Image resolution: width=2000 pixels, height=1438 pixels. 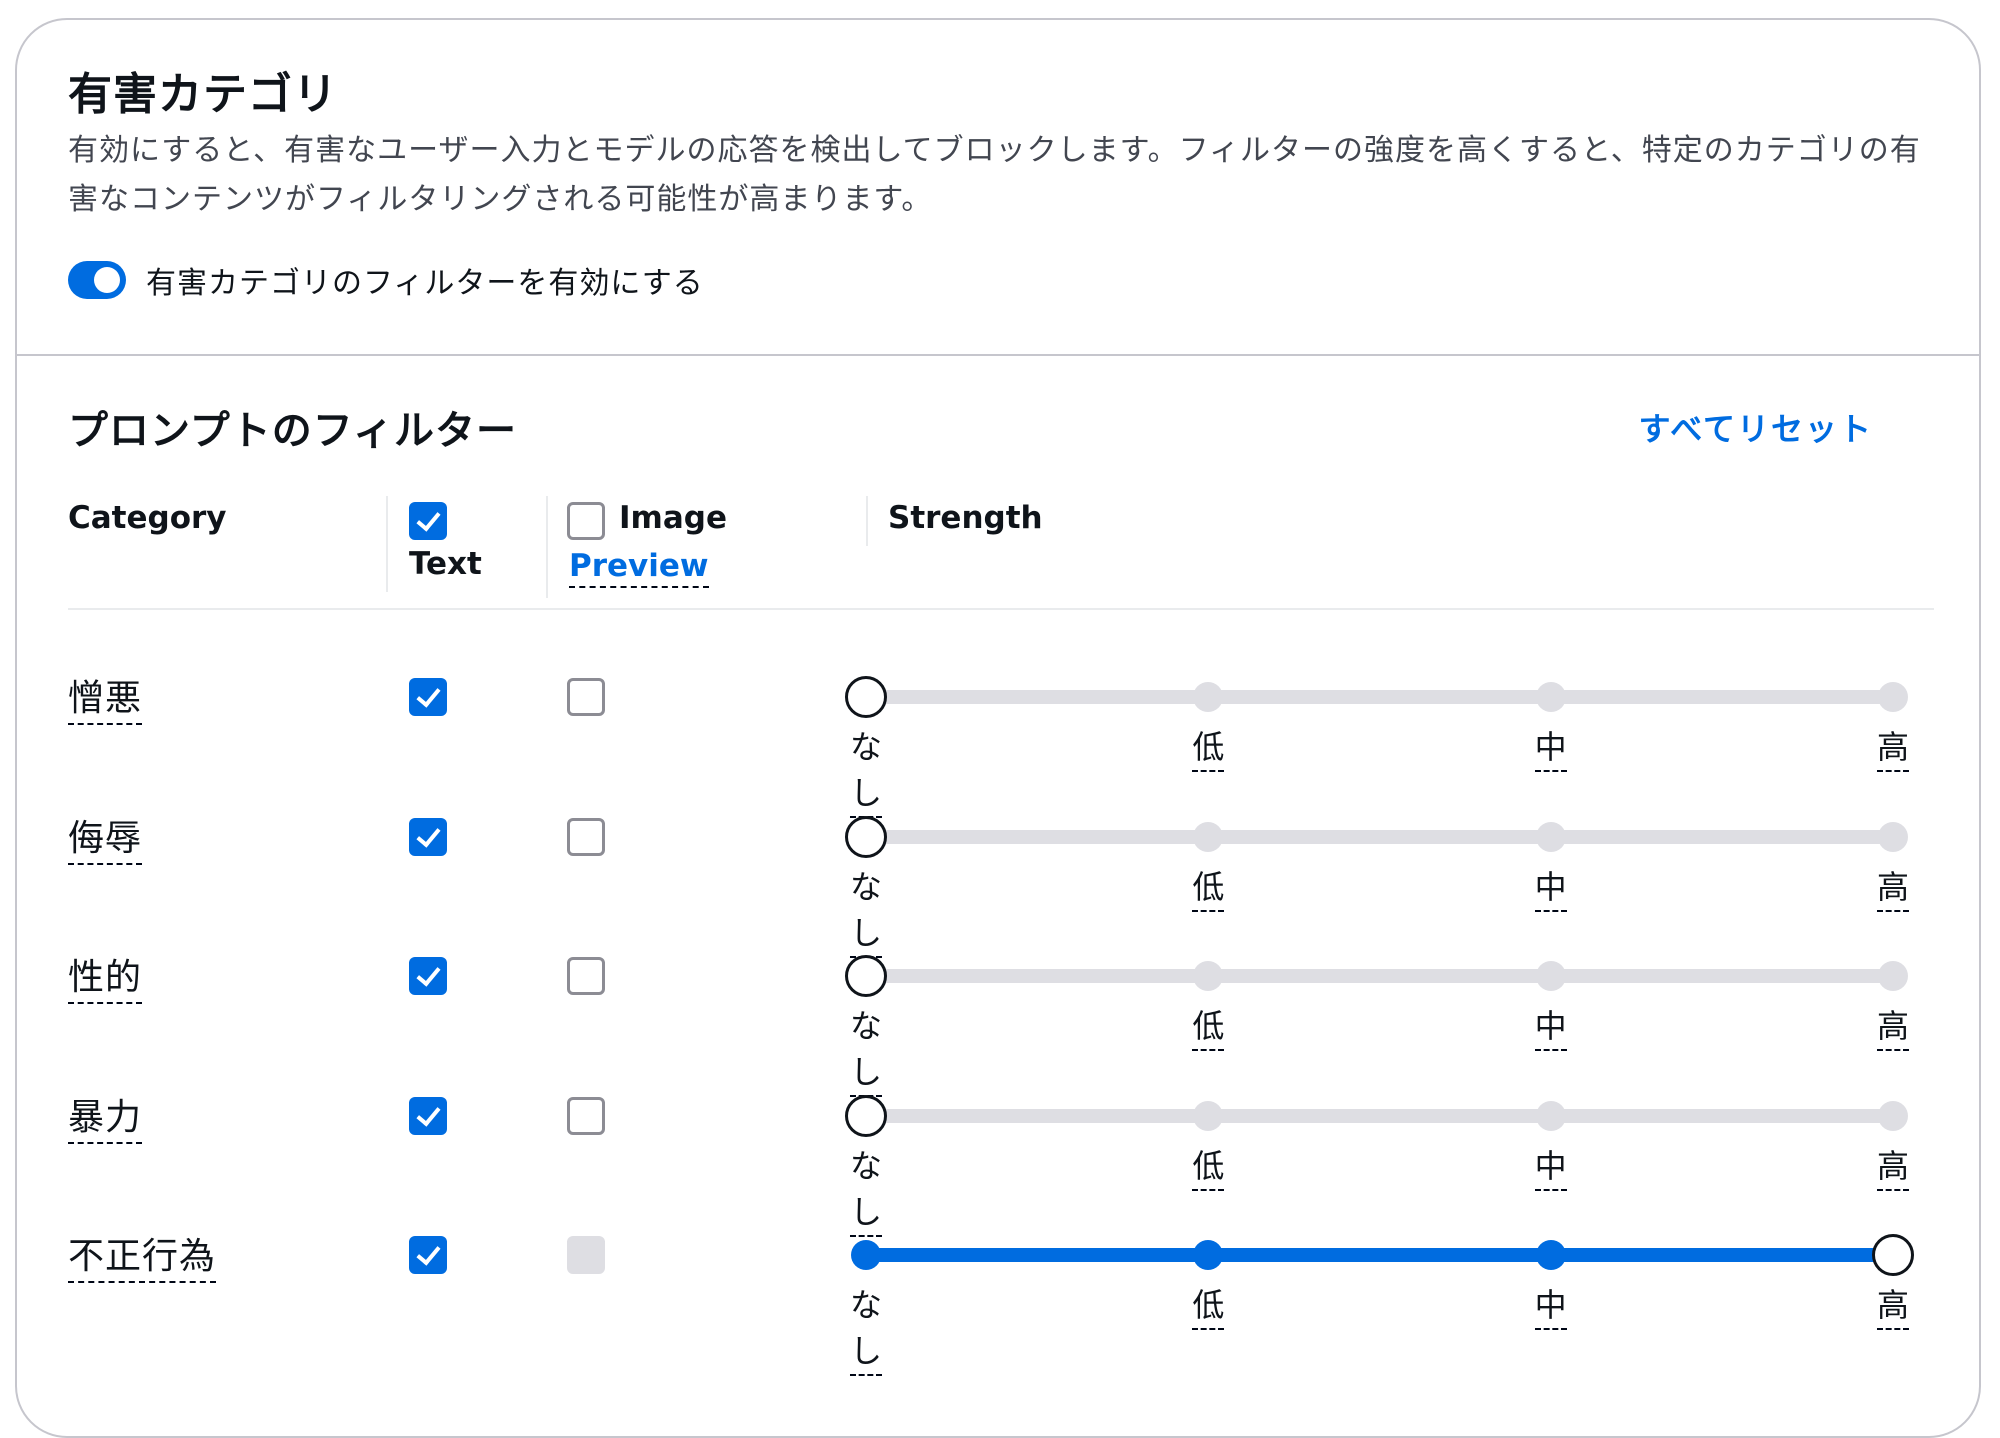 I want to click on category-label: 暴力, so click(x=105, y=1116).